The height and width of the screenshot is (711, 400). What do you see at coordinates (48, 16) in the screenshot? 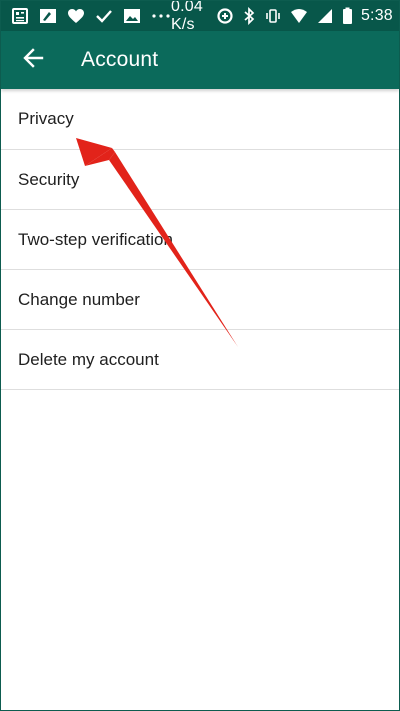
I see `image-edit-icon` at bounding box center [48, 16].